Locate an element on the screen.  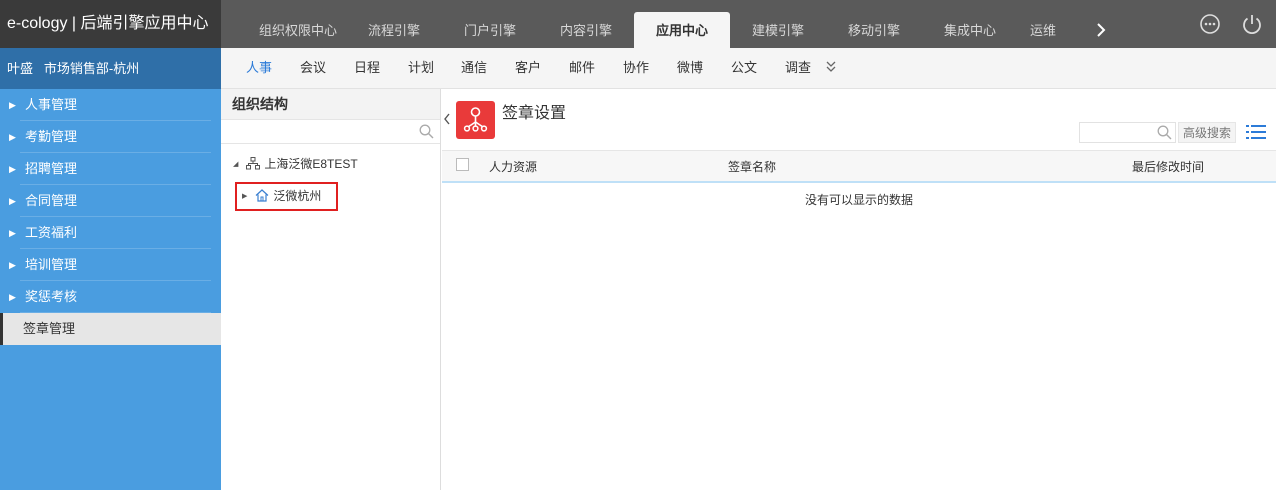
topnav-modeling: 建模引擎 is located at coordinates (778, 30).